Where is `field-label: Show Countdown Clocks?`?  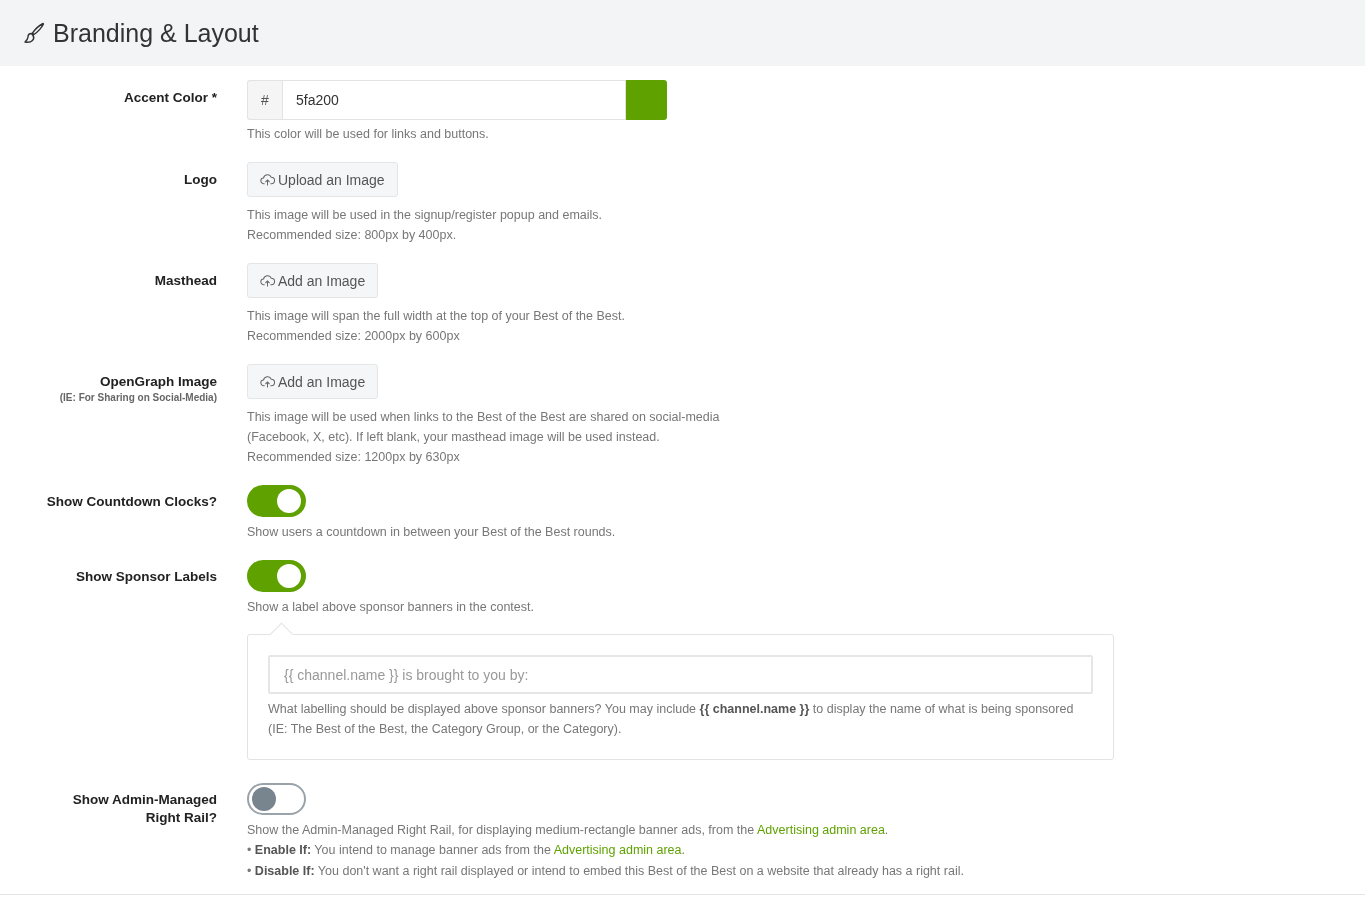 field-label: Show Countdown Clocks? is located at coordinates (131, 502).